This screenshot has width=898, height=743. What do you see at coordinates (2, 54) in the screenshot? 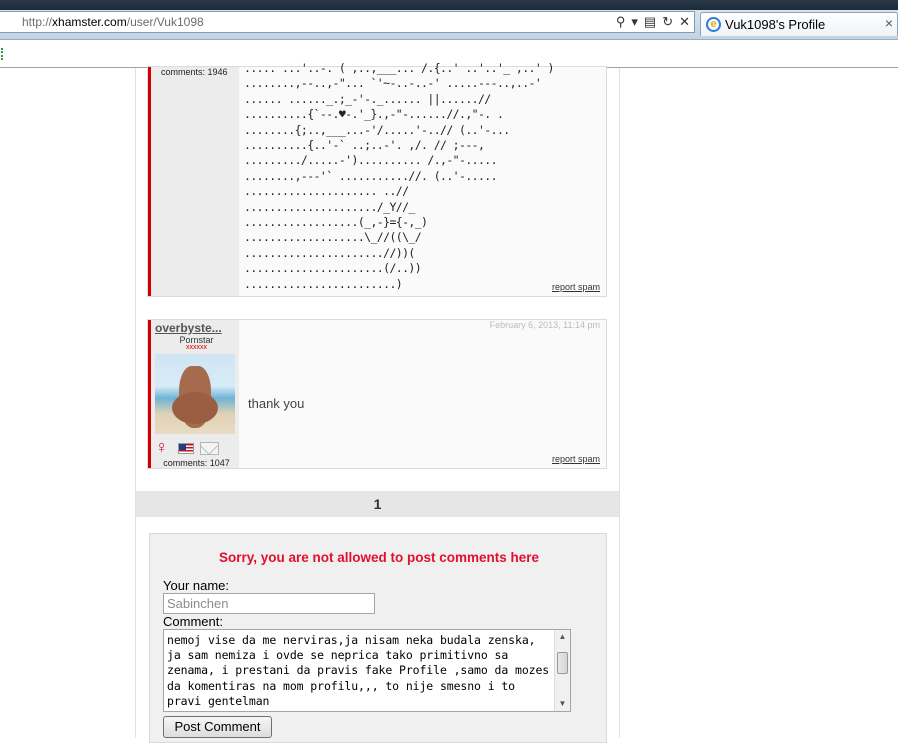
I see `toolbar-grip` at bounding box center [2, 54].